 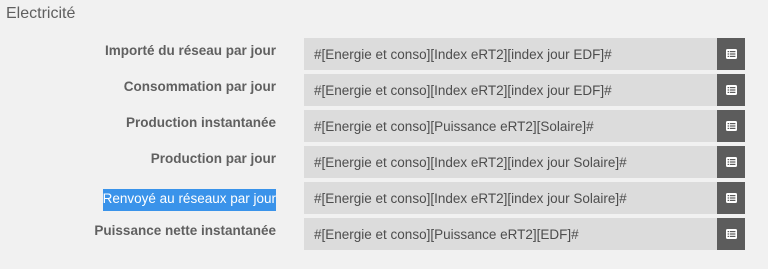 I want to click on field-label-selected: Renvoyé au réseaux par jour, so click(x=189, y=200).